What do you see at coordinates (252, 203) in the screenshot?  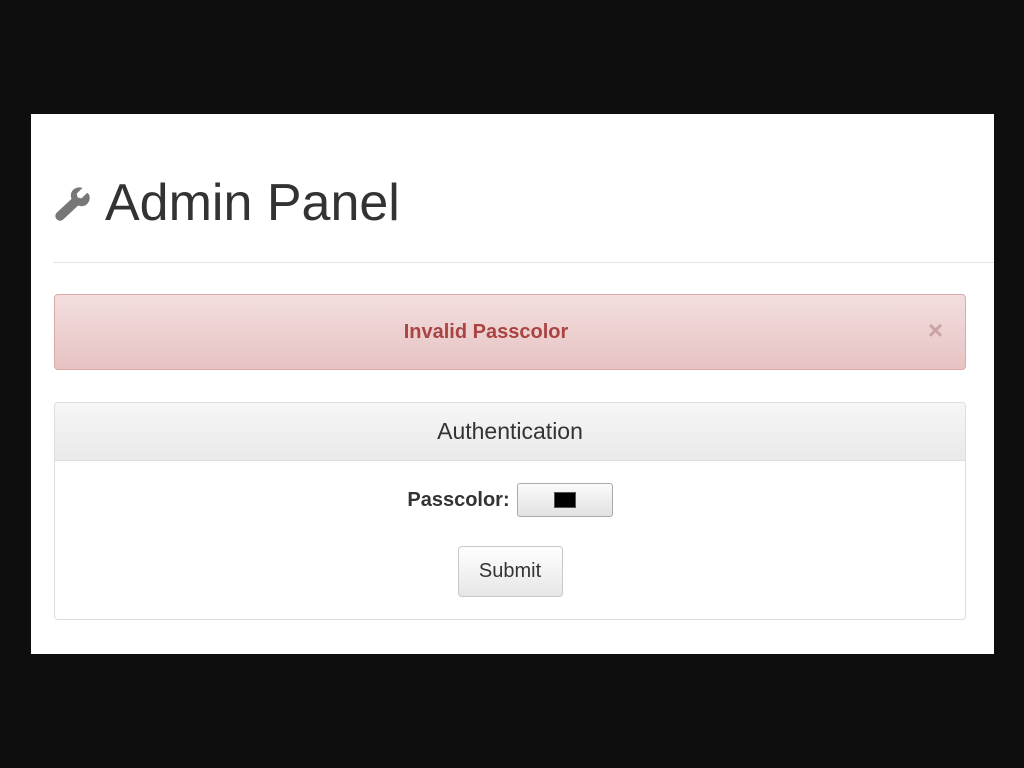 I see `page-title: Admin Panel` at bounding box center [252, 203].